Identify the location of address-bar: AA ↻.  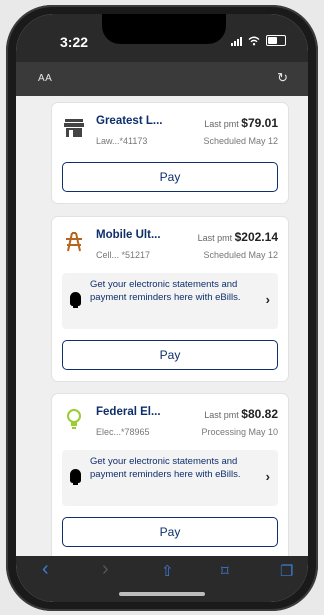
(162, 79).